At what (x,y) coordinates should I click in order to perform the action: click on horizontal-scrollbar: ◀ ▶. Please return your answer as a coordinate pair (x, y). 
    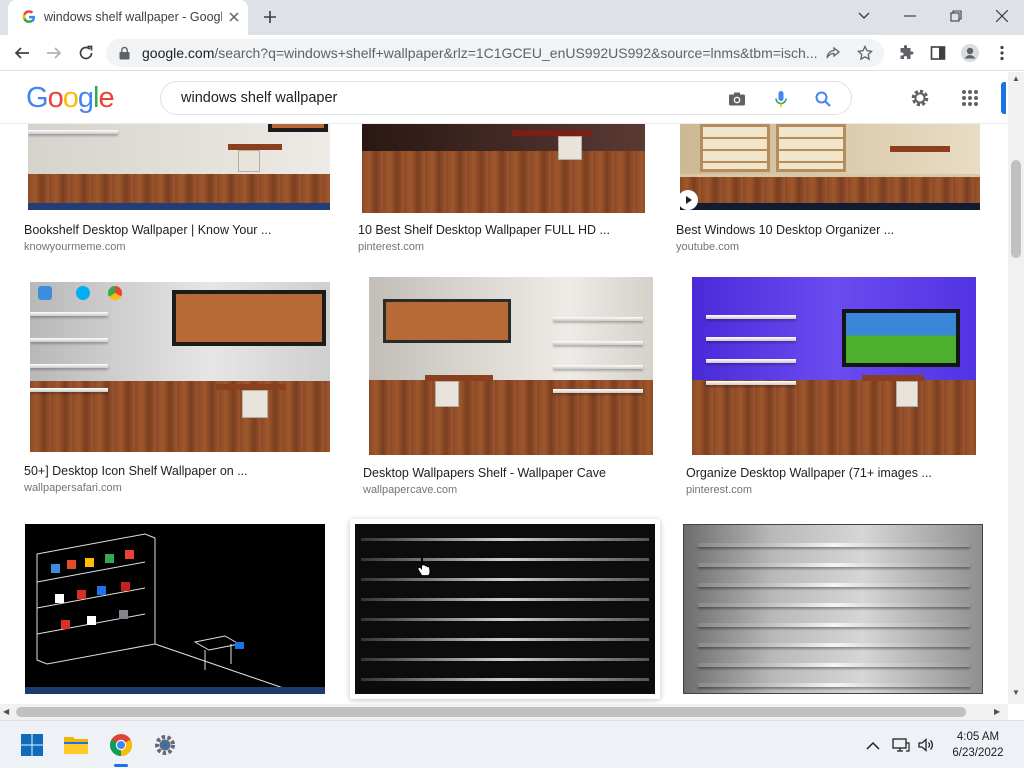
    Looking at the image, I should click on (504, 712).